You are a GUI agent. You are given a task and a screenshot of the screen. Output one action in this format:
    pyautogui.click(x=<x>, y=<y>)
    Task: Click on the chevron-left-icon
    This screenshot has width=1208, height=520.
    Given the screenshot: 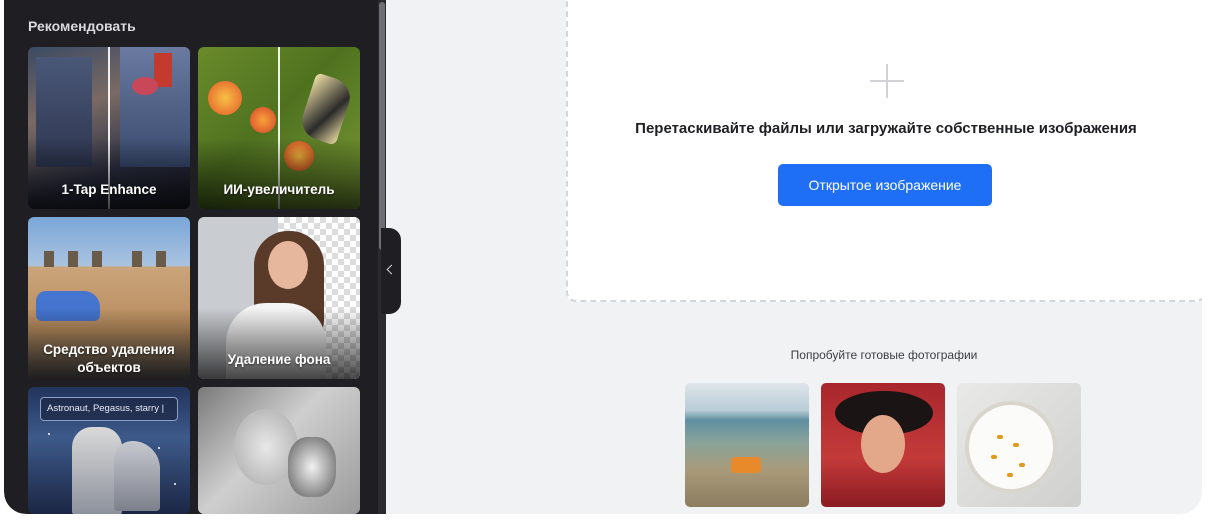 What is the action you would take?
    pyautogui.click(x=391, y=269)
    